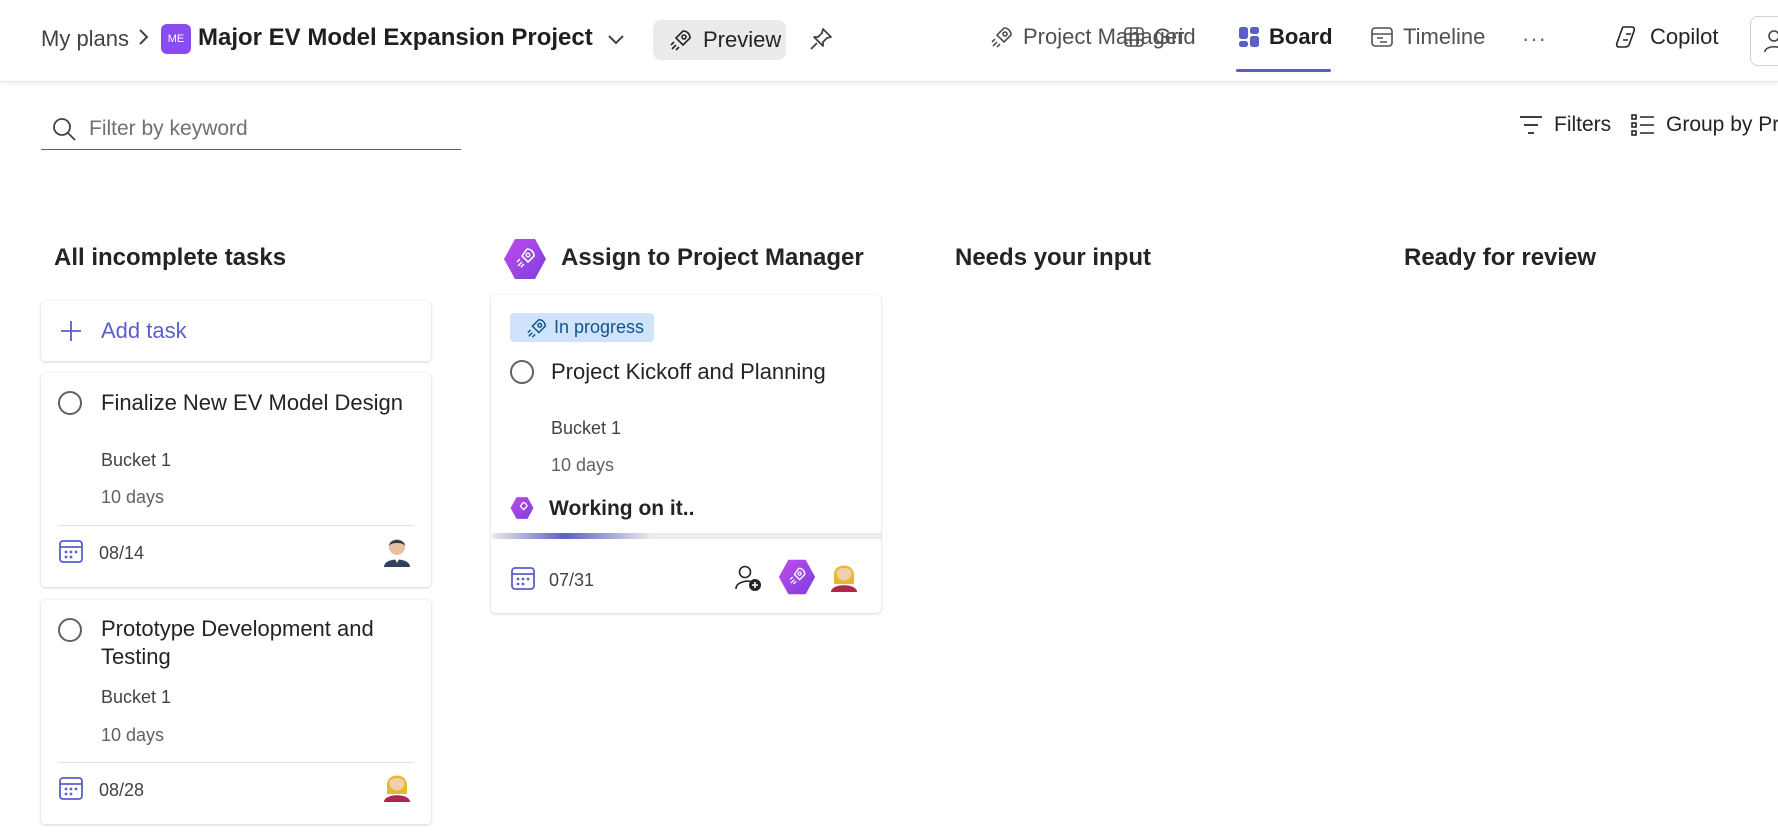  Describe the element at coordinates (748, 578) in the screenshot. I see `assign-person-icon` at that location.